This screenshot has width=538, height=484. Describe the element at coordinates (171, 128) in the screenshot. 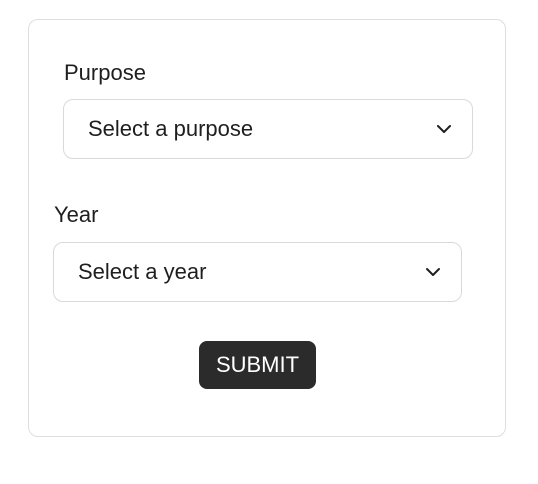

I see `purpose-select-value: Select a purpose` at that location.